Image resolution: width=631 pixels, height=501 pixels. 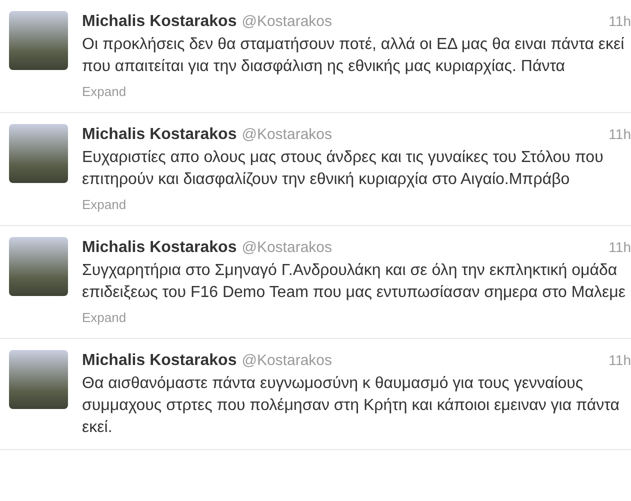 I want to click on tweet-text: Οι προκλήσεις δεν θα σταματήσουν ποτέ, αλλά οι ΕΔ μας θα ειναι πάντα εκεί που απαιτείται για την διασφάλιση ης εθνικής μας κυριαρχίας. Πάντα, so click(x=354, y=56).